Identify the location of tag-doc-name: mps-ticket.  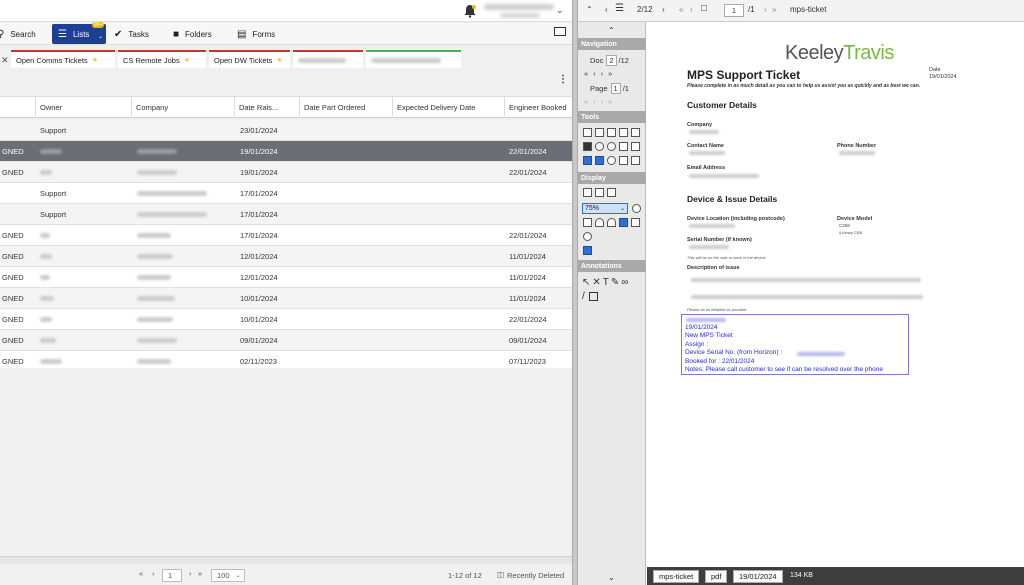
(676, 576).